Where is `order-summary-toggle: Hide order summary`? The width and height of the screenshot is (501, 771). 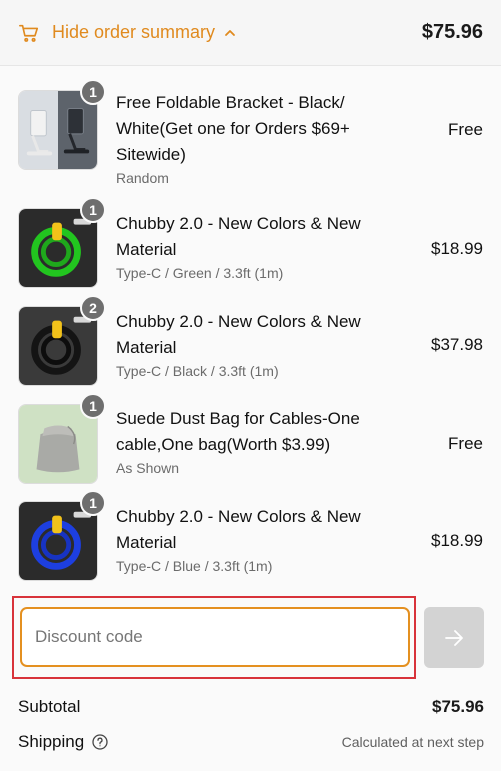 order-summary-toggle: Hide order summary is located at coordinates (127, 33).